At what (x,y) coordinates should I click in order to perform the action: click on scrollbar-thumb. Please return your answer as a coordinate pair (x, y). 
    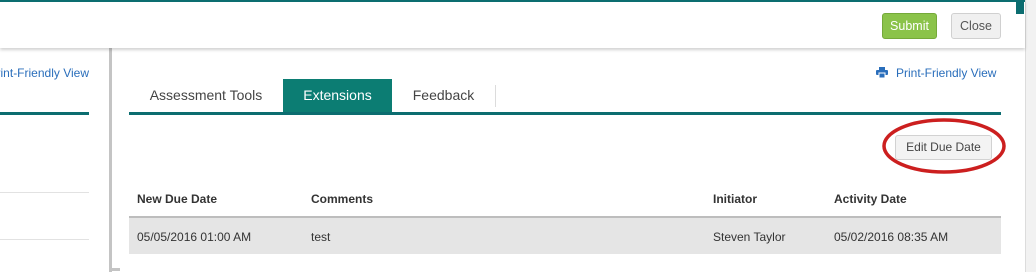
    Looking at the image, I should click on (1020, 7).